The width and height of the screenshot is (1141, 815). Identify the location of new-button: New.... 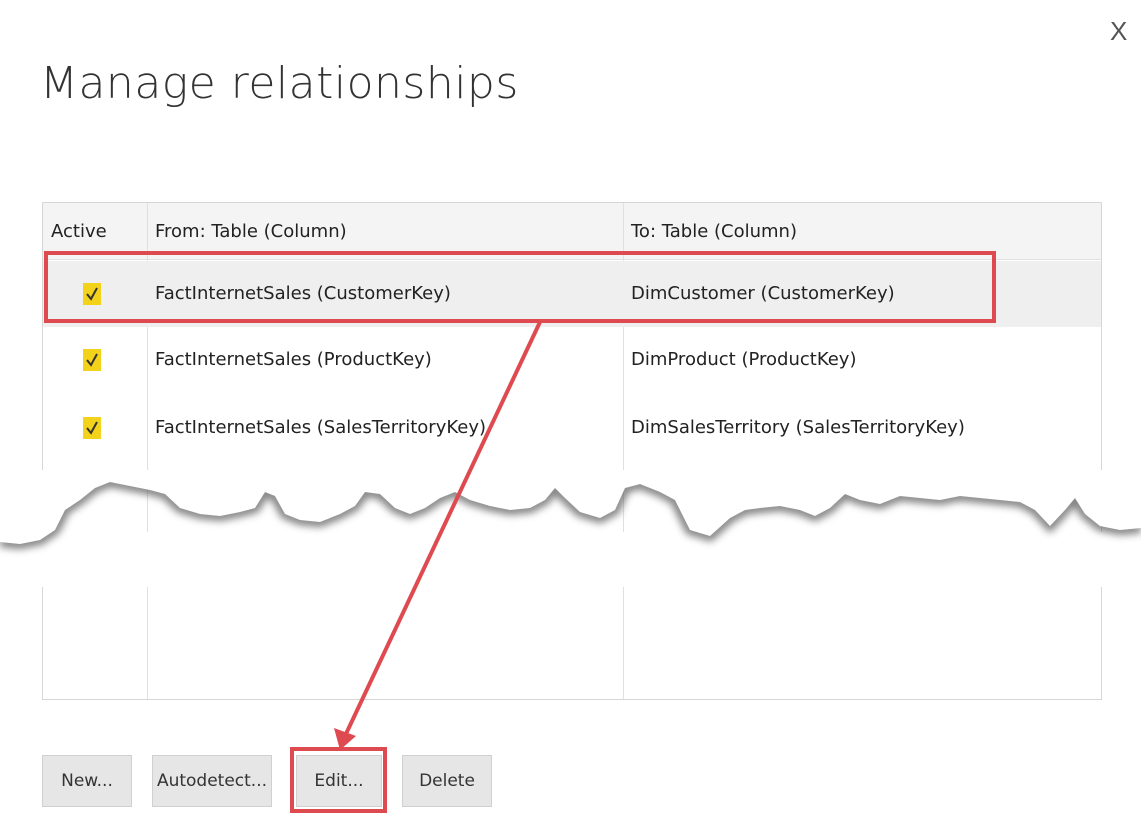
(87, 781).